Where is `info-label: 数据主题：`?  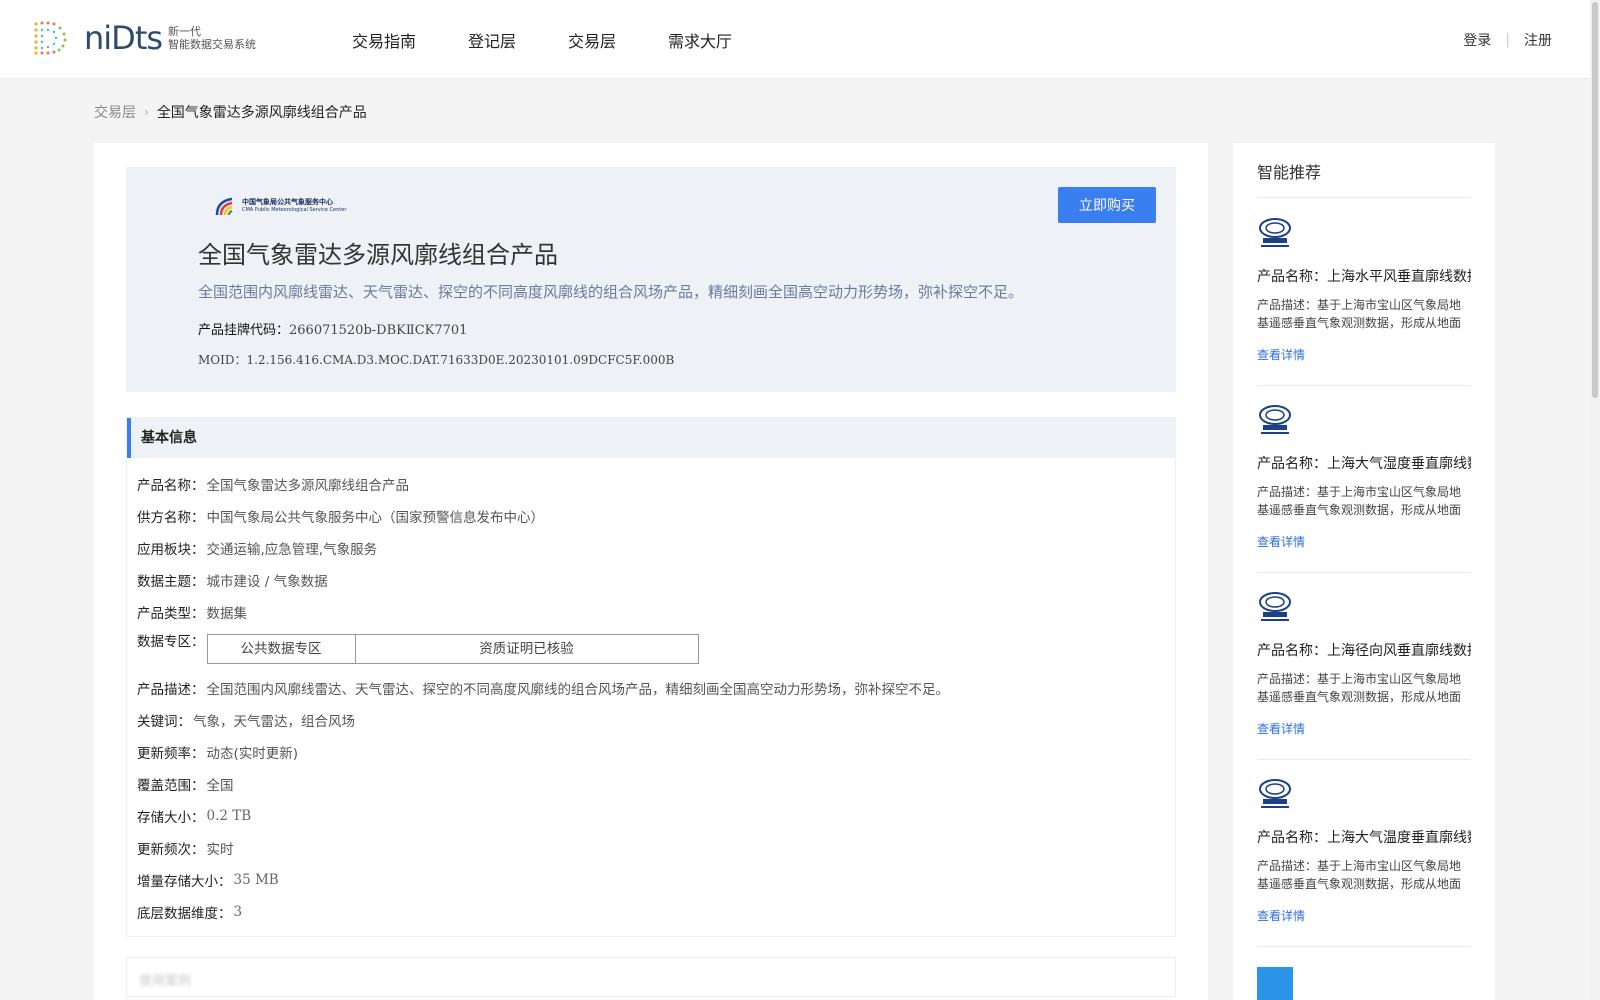
info-label: 数据主题： is located at coordinates (171, 582).